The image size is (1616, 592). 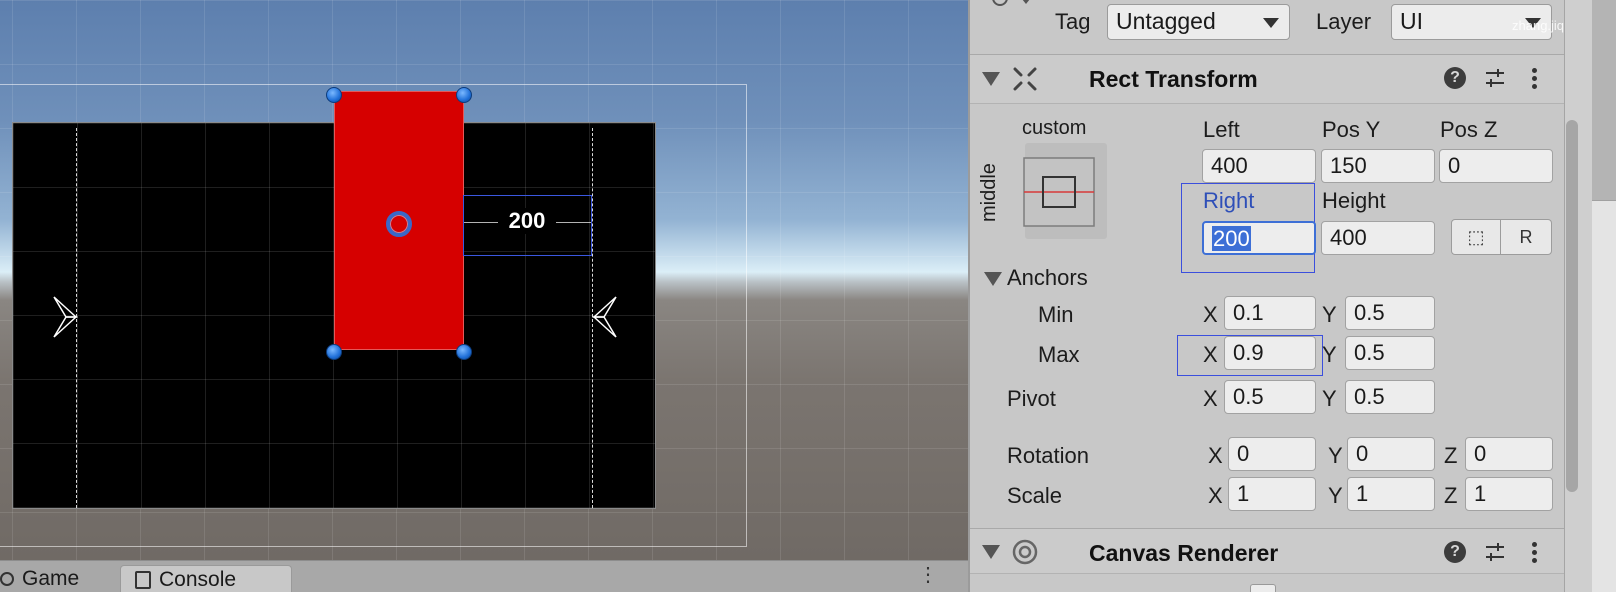 I want to click on layer-value: UI, so click(x=1411, y=21).